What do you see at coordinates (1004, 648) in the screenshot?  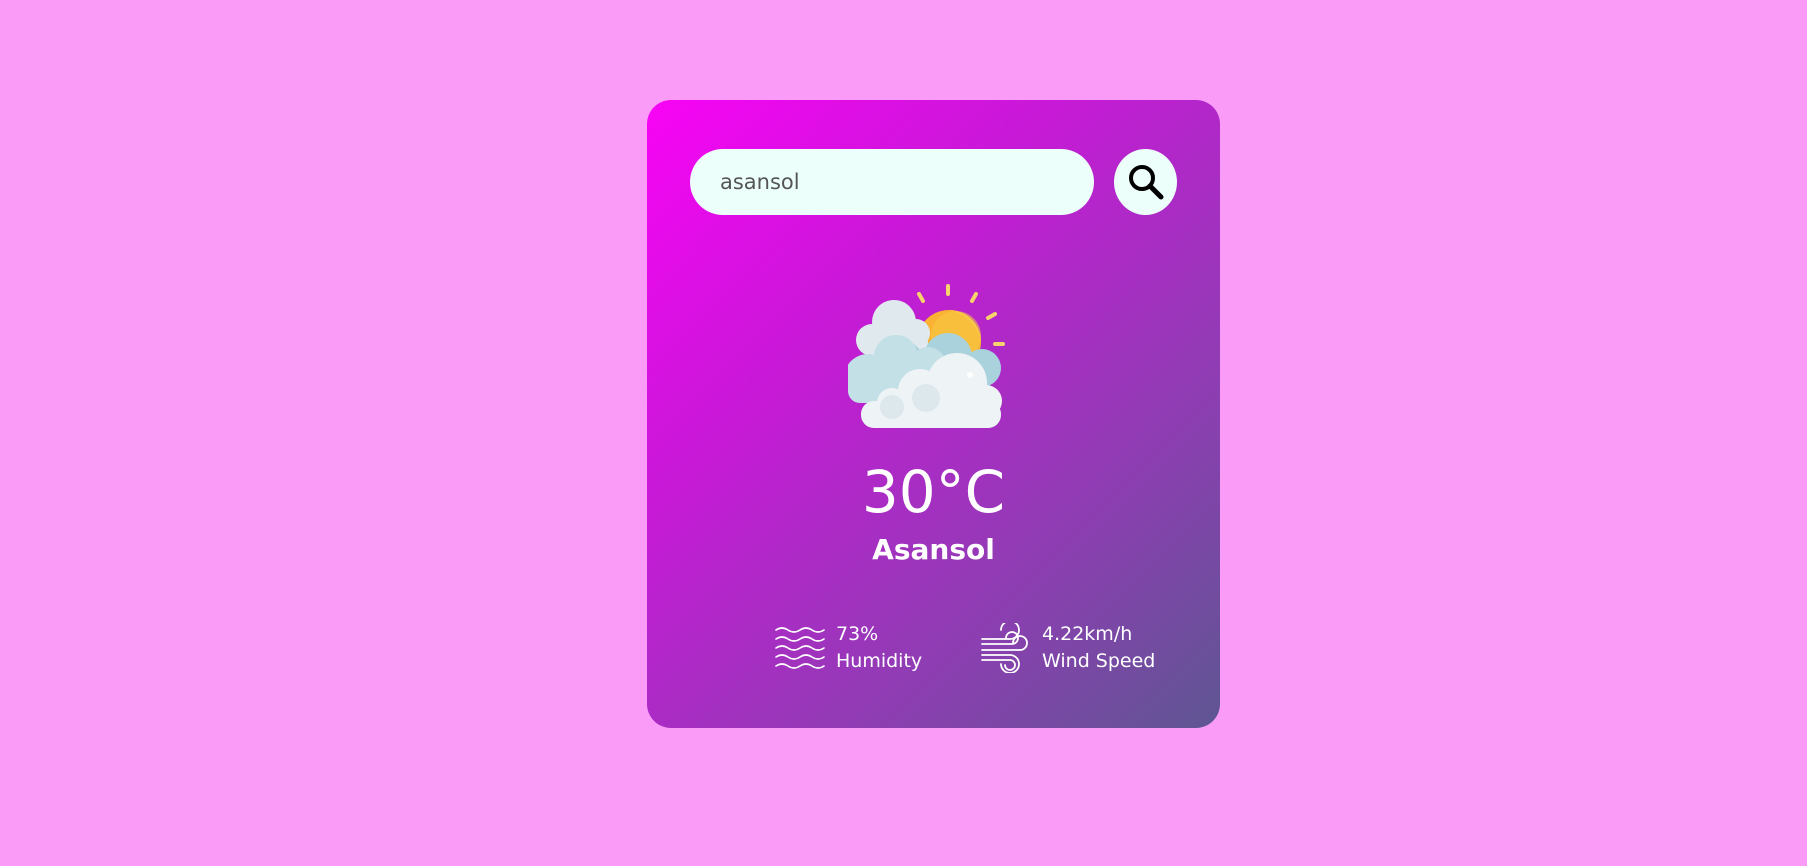 I see `wind-icon` at bounding box center [1004, 648].